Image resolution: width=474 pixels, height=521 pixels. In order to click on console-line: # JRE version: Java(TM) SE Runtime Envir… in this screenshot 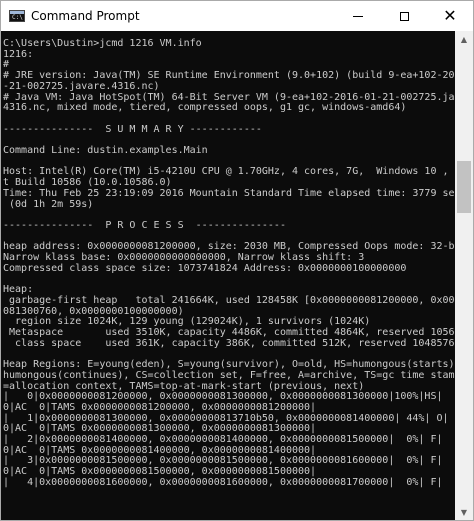, I will do `click(229, 76)`.